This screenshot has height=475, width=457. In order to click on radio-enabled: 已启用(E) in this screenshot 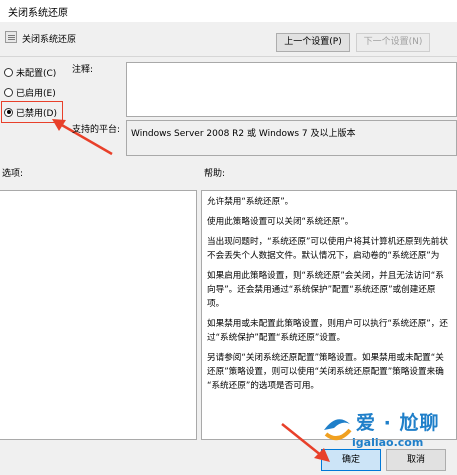, I will do `click(30, 92)`.